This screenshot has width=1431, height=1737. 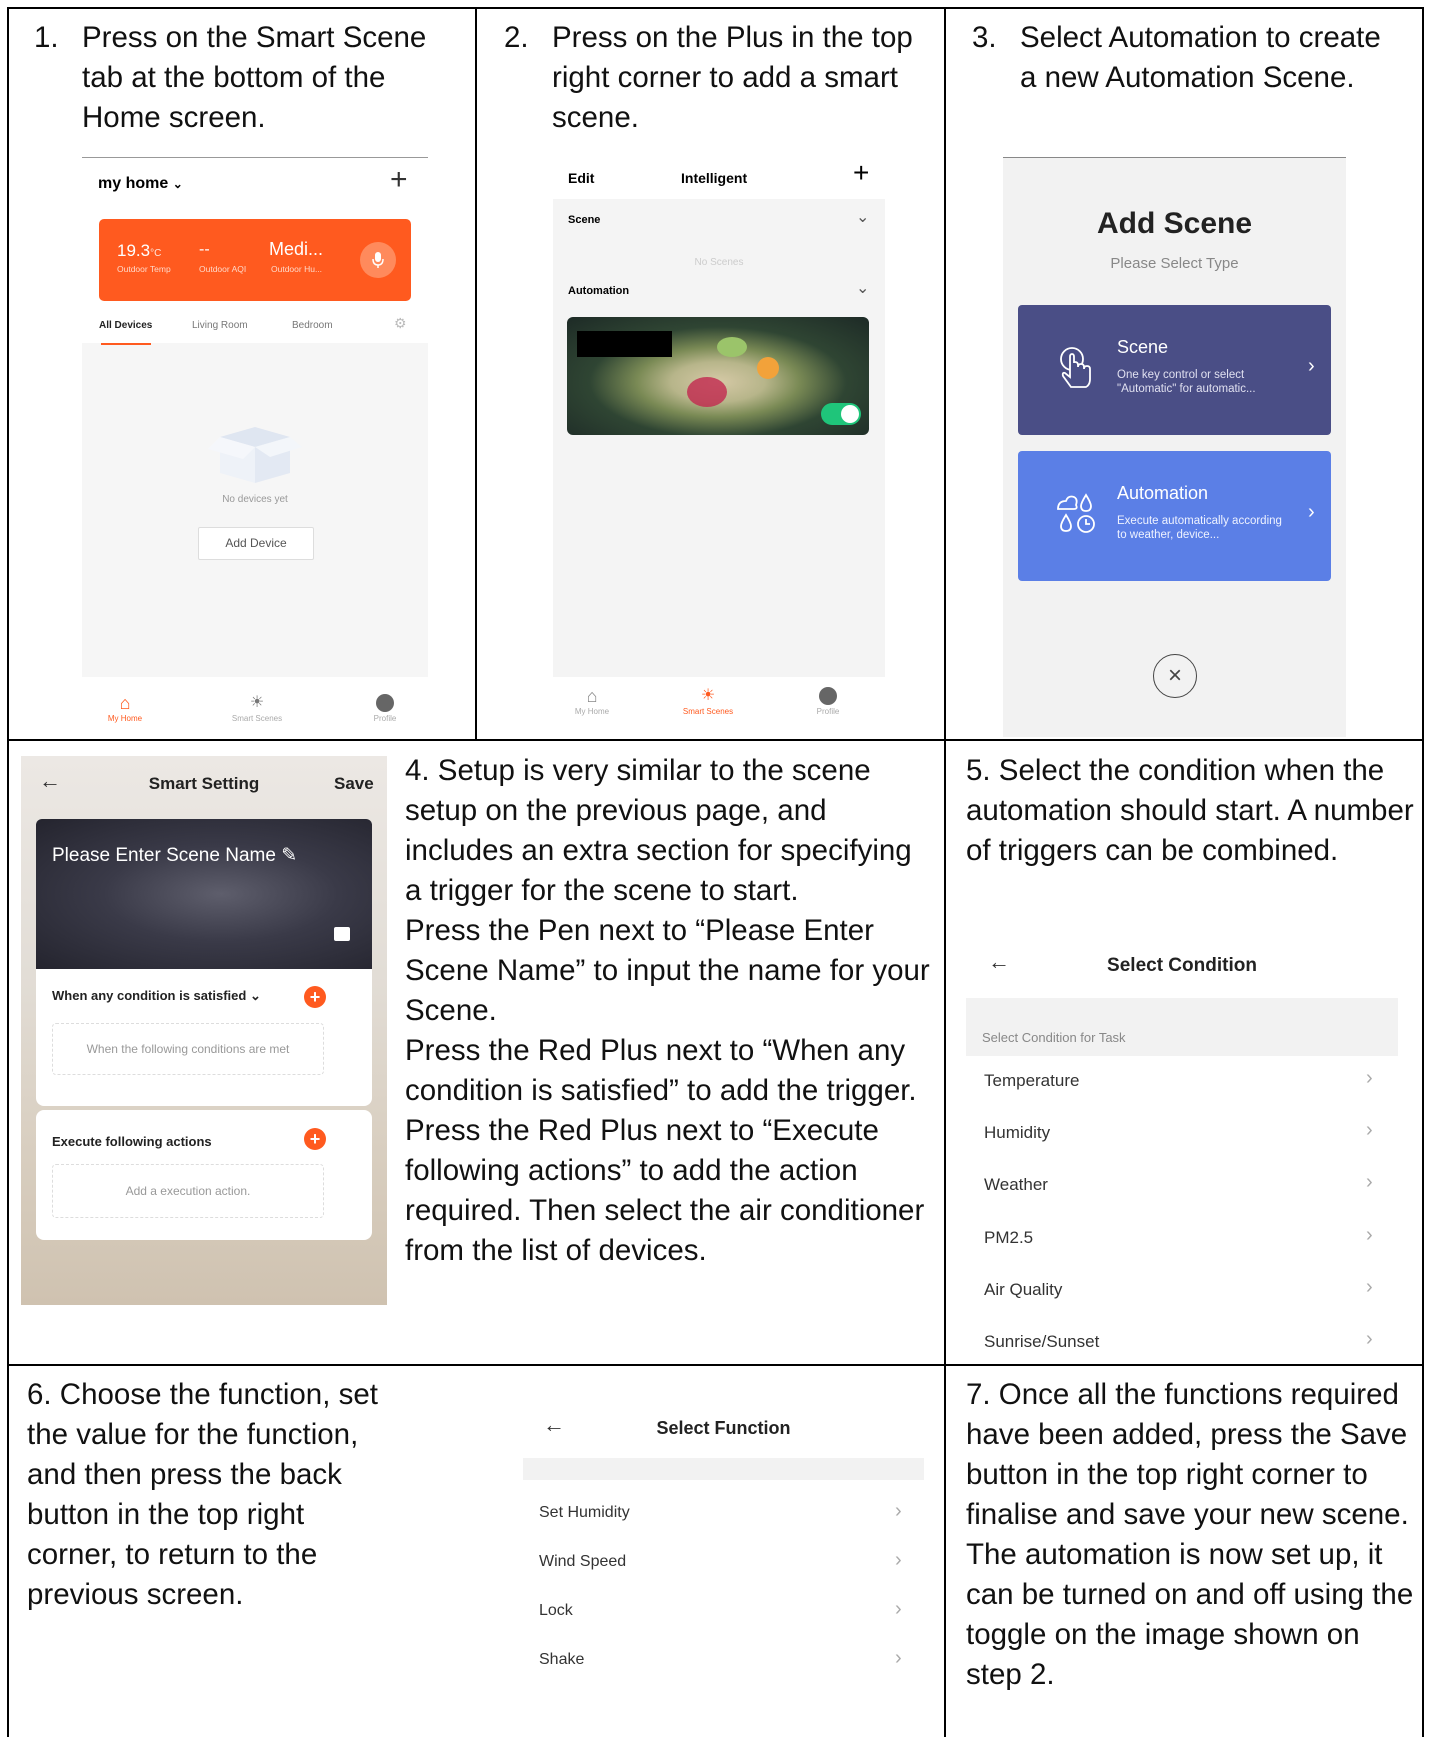 I want to click on function-item: Lock ›, so click(x=723, y=1616).